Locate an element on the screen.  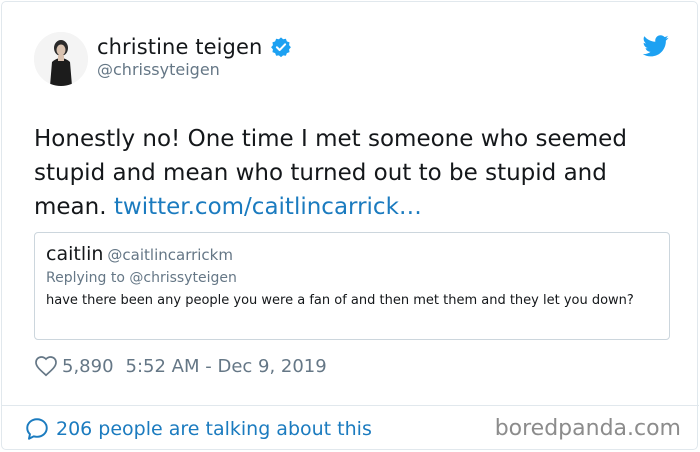
quoted-handle: @caitlincarrickm is located at coordinates (170, 255).